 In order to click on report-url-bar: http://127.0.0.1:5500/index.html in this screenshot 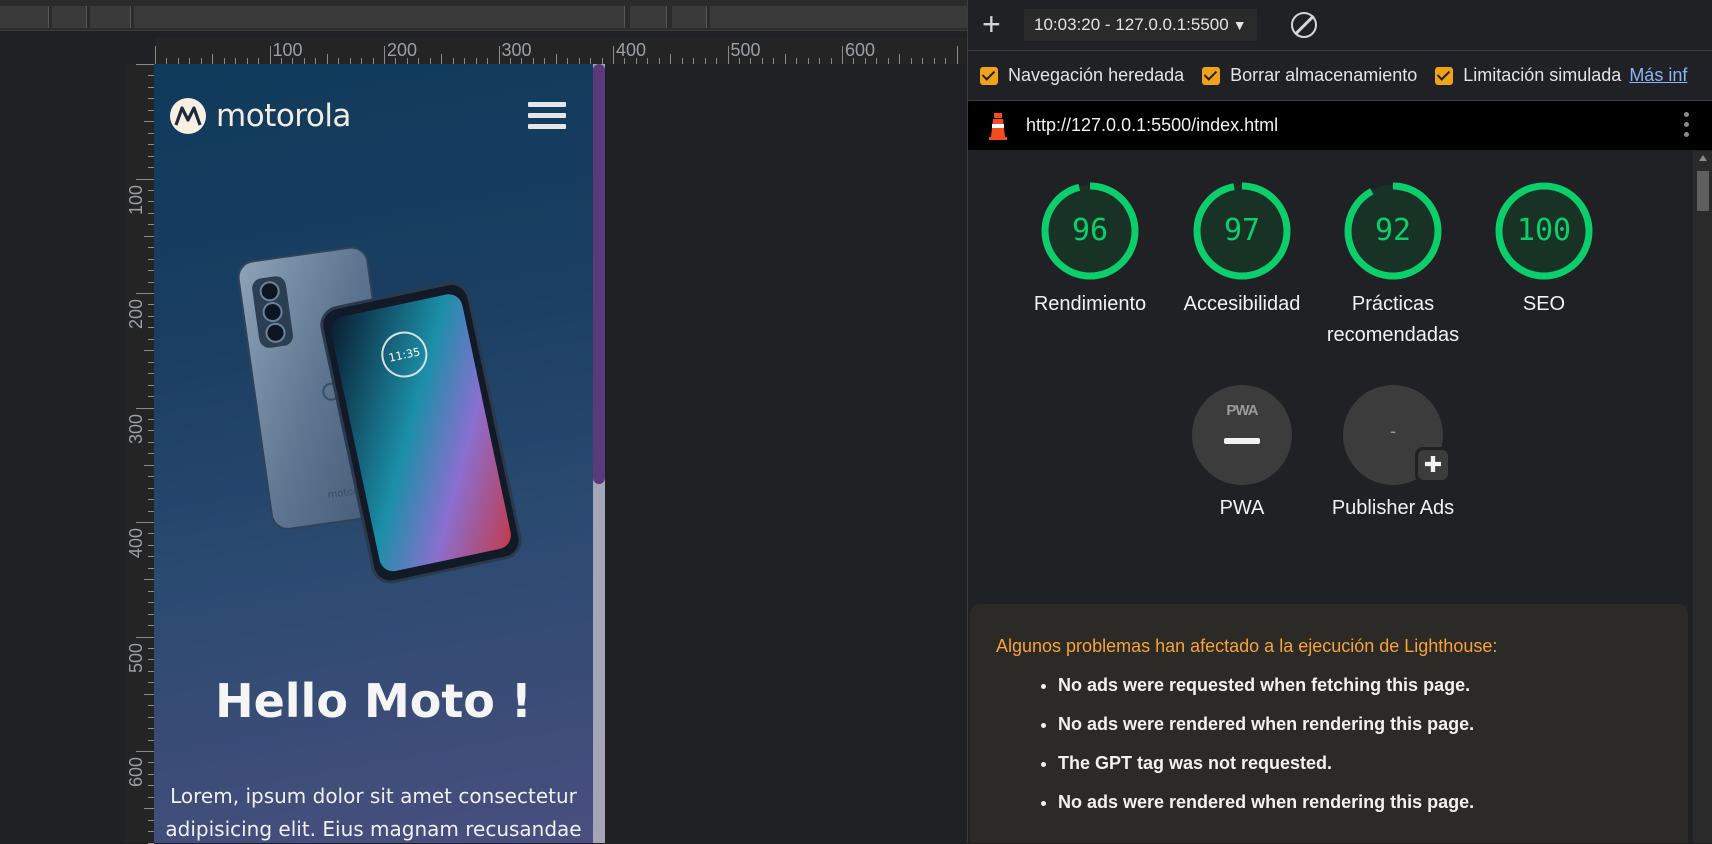, I will do `click(1340, 125)`.